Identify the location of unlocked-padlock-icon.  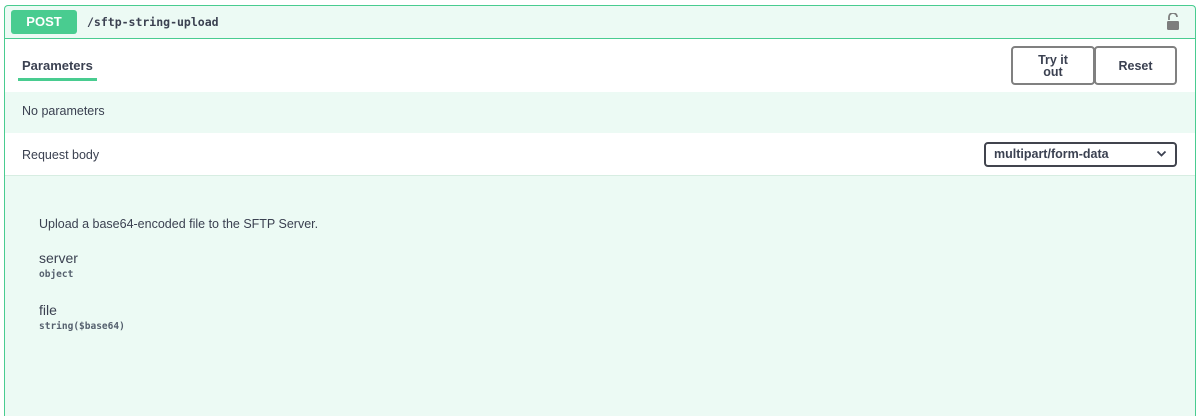
(1173, 22).